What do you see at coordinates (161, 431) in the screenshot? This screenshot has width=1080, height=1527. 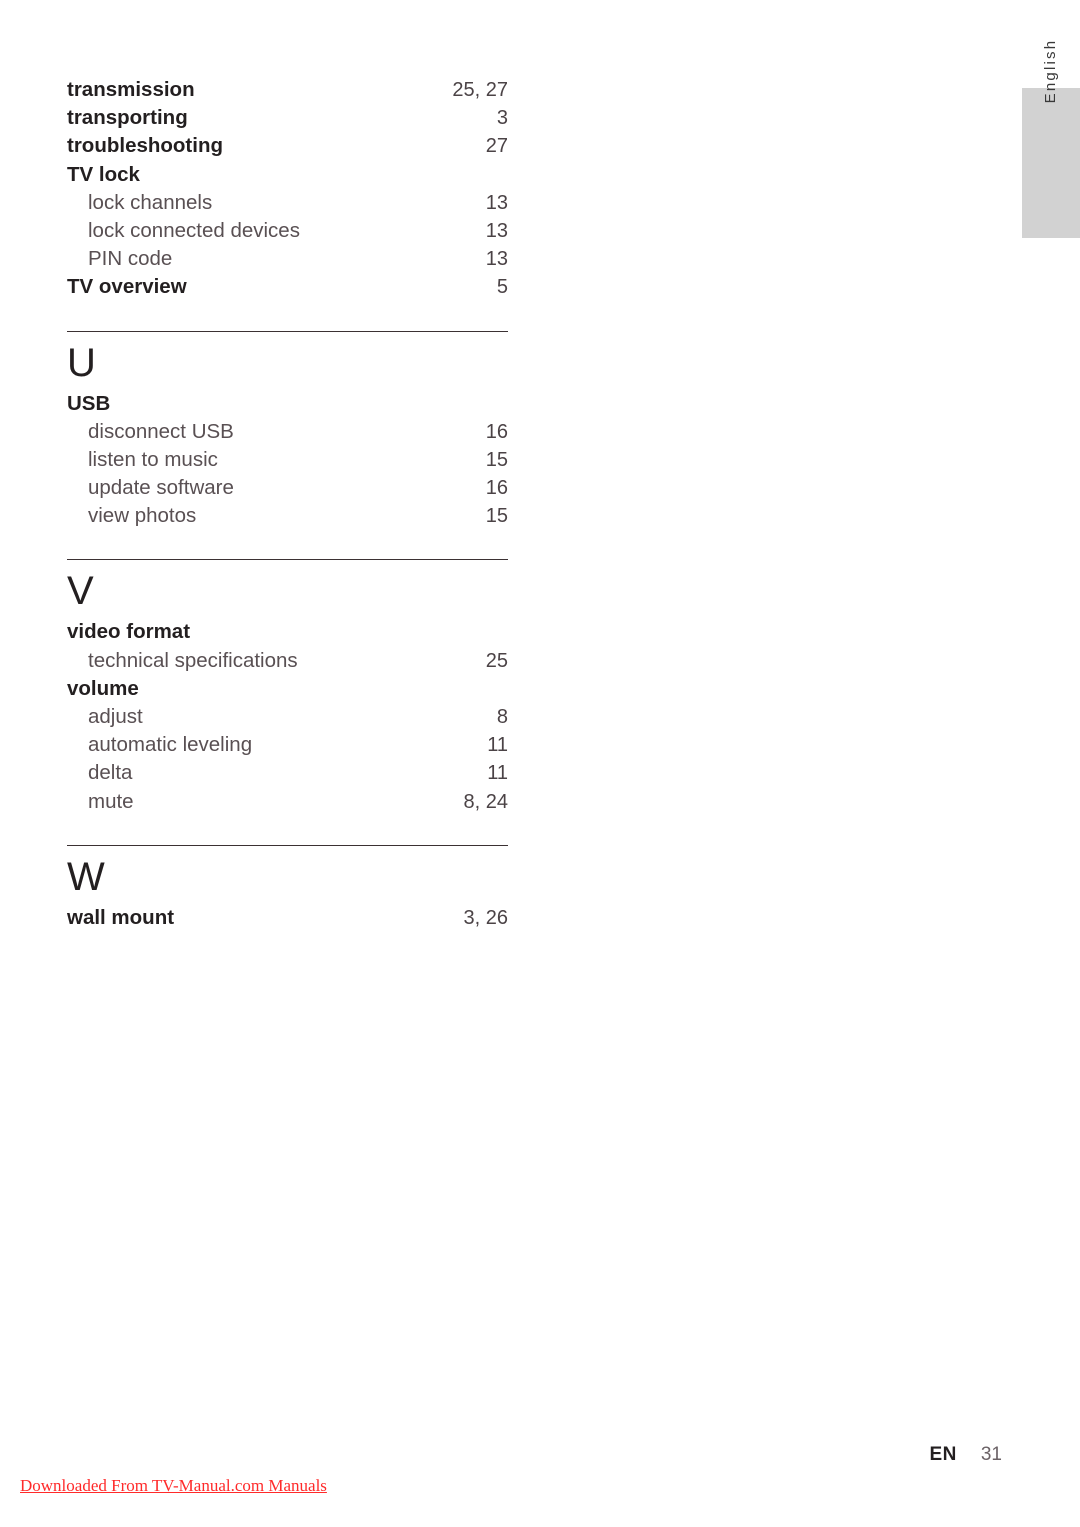 I see `index-entry-term: disconnect USB` at bounding box center [161, 431].